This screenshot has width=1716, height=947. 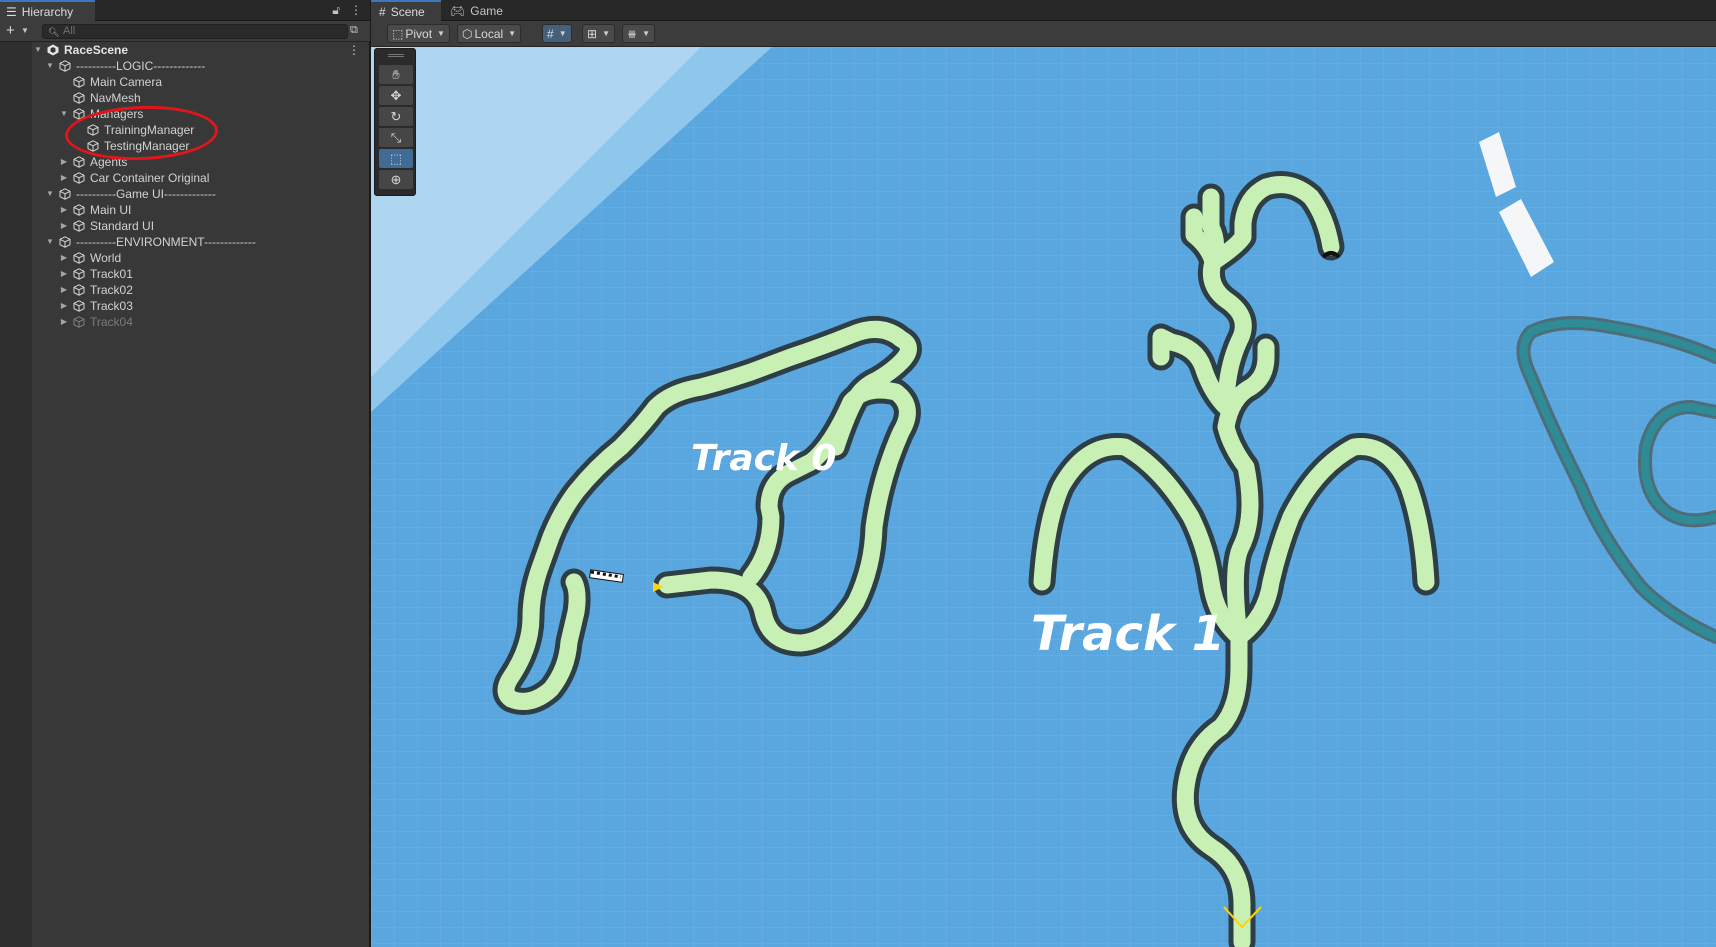 What do you see at coordinates (96, 50) in the screenshot?
I see `scene-name: RaceScene` at bounding box center [96, 50].